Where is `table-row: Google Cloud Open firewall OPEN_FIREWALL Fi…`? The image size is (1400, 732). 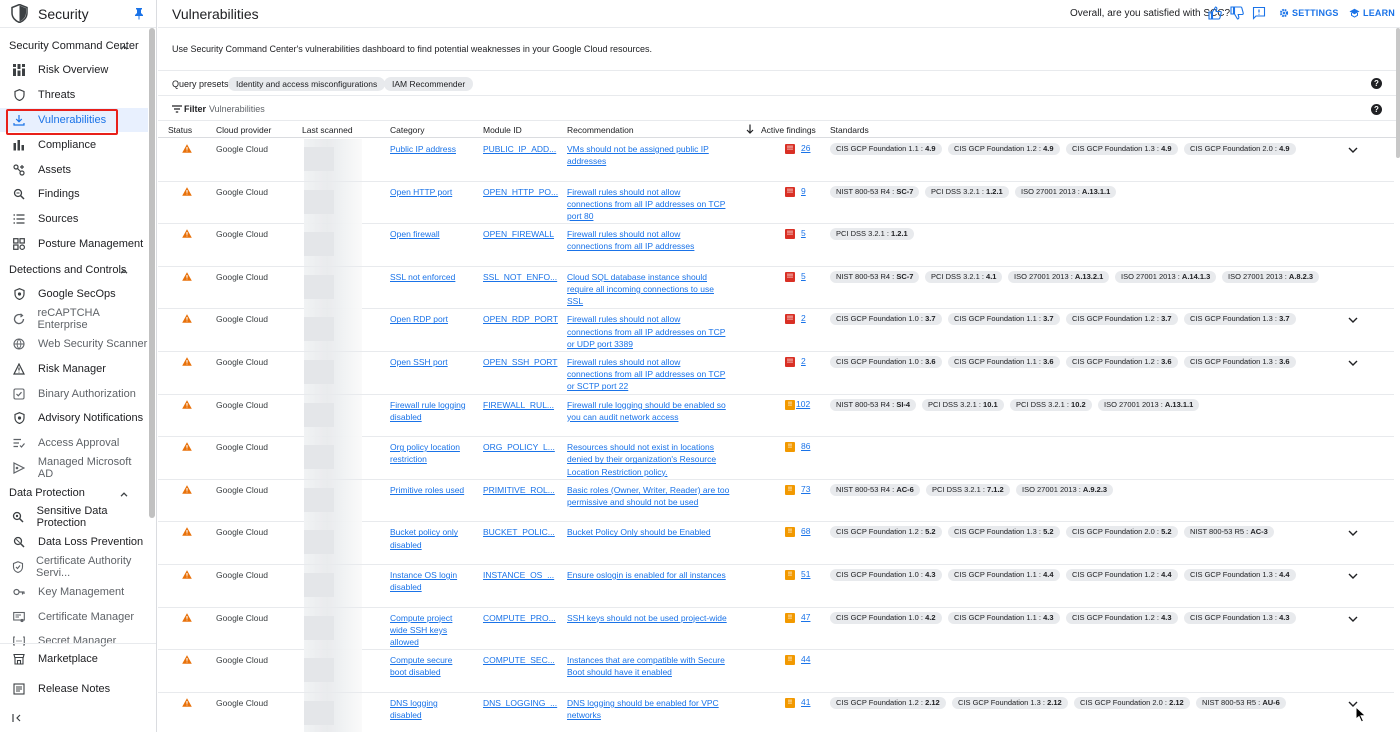 table-row: Google Cloud Open firewall OPEN_FIREWALL Fi… is located at coordinates (776, 245).